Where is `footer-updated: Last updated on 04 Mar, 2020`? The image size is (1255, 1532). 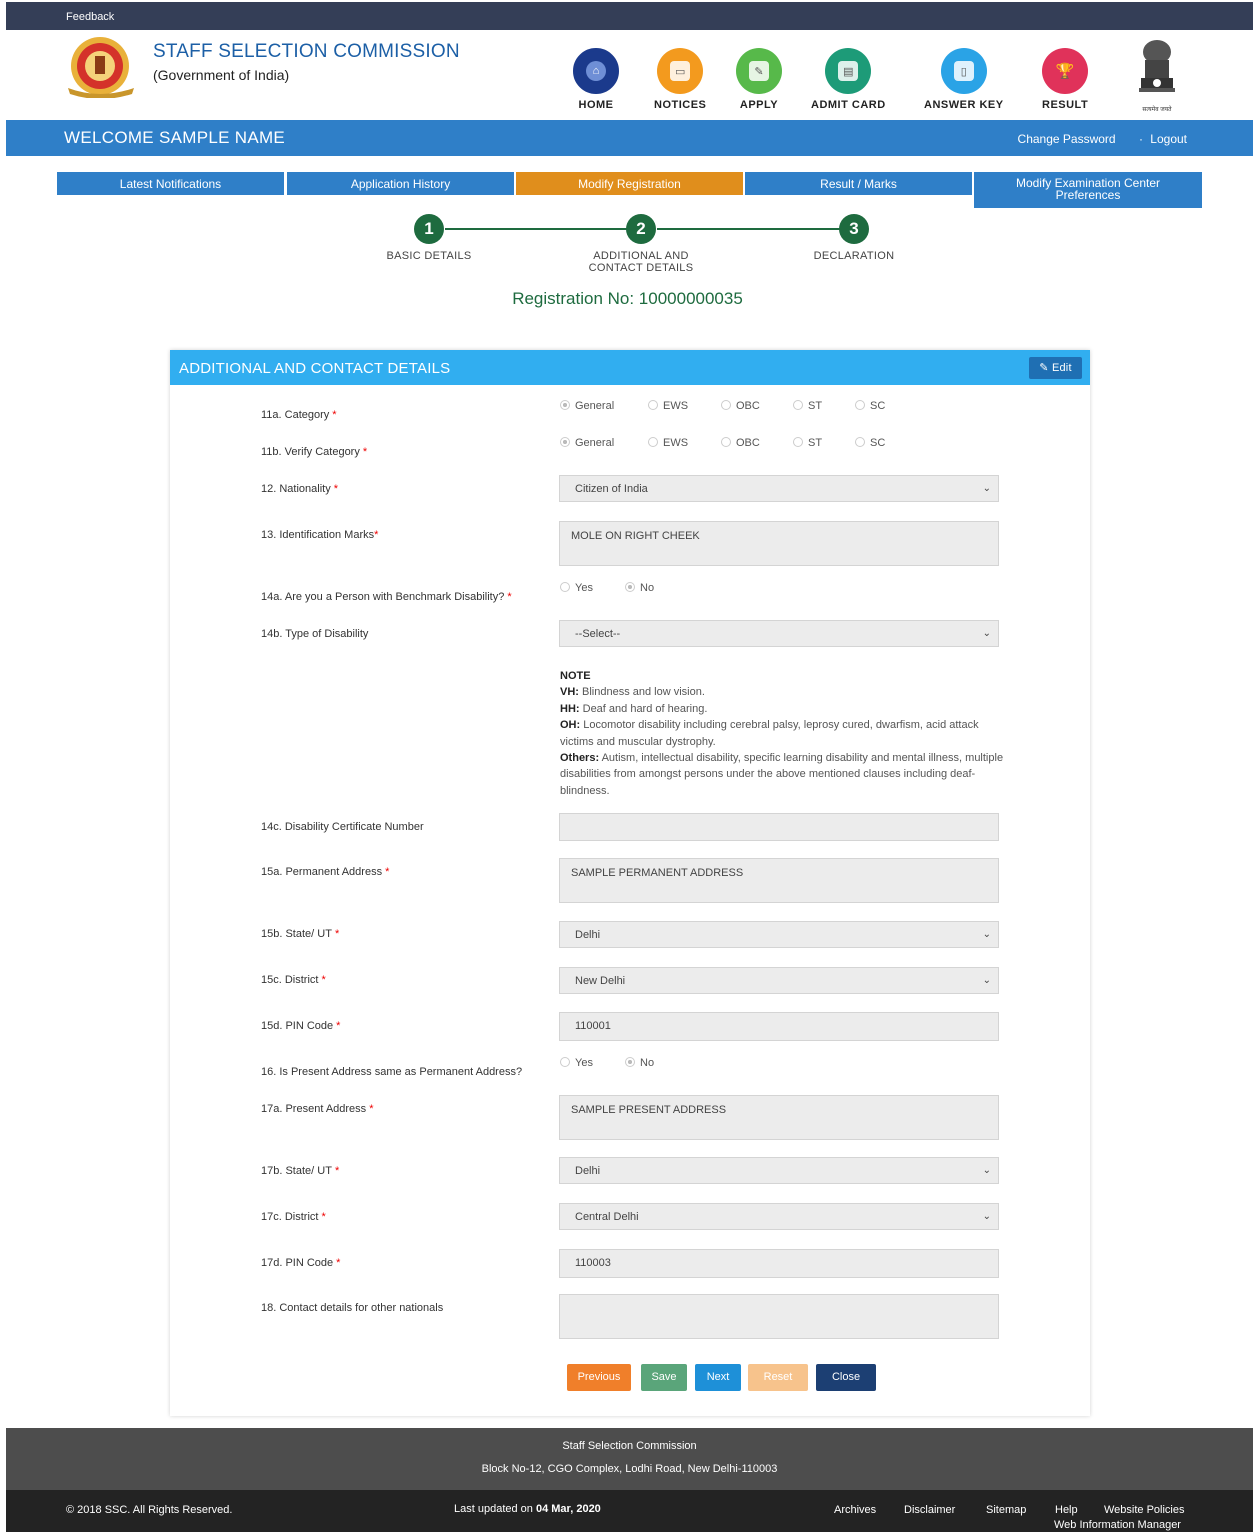
footer-updated: Last updated on 04 Mar, 2020 is located at coordinates (527, 1509).